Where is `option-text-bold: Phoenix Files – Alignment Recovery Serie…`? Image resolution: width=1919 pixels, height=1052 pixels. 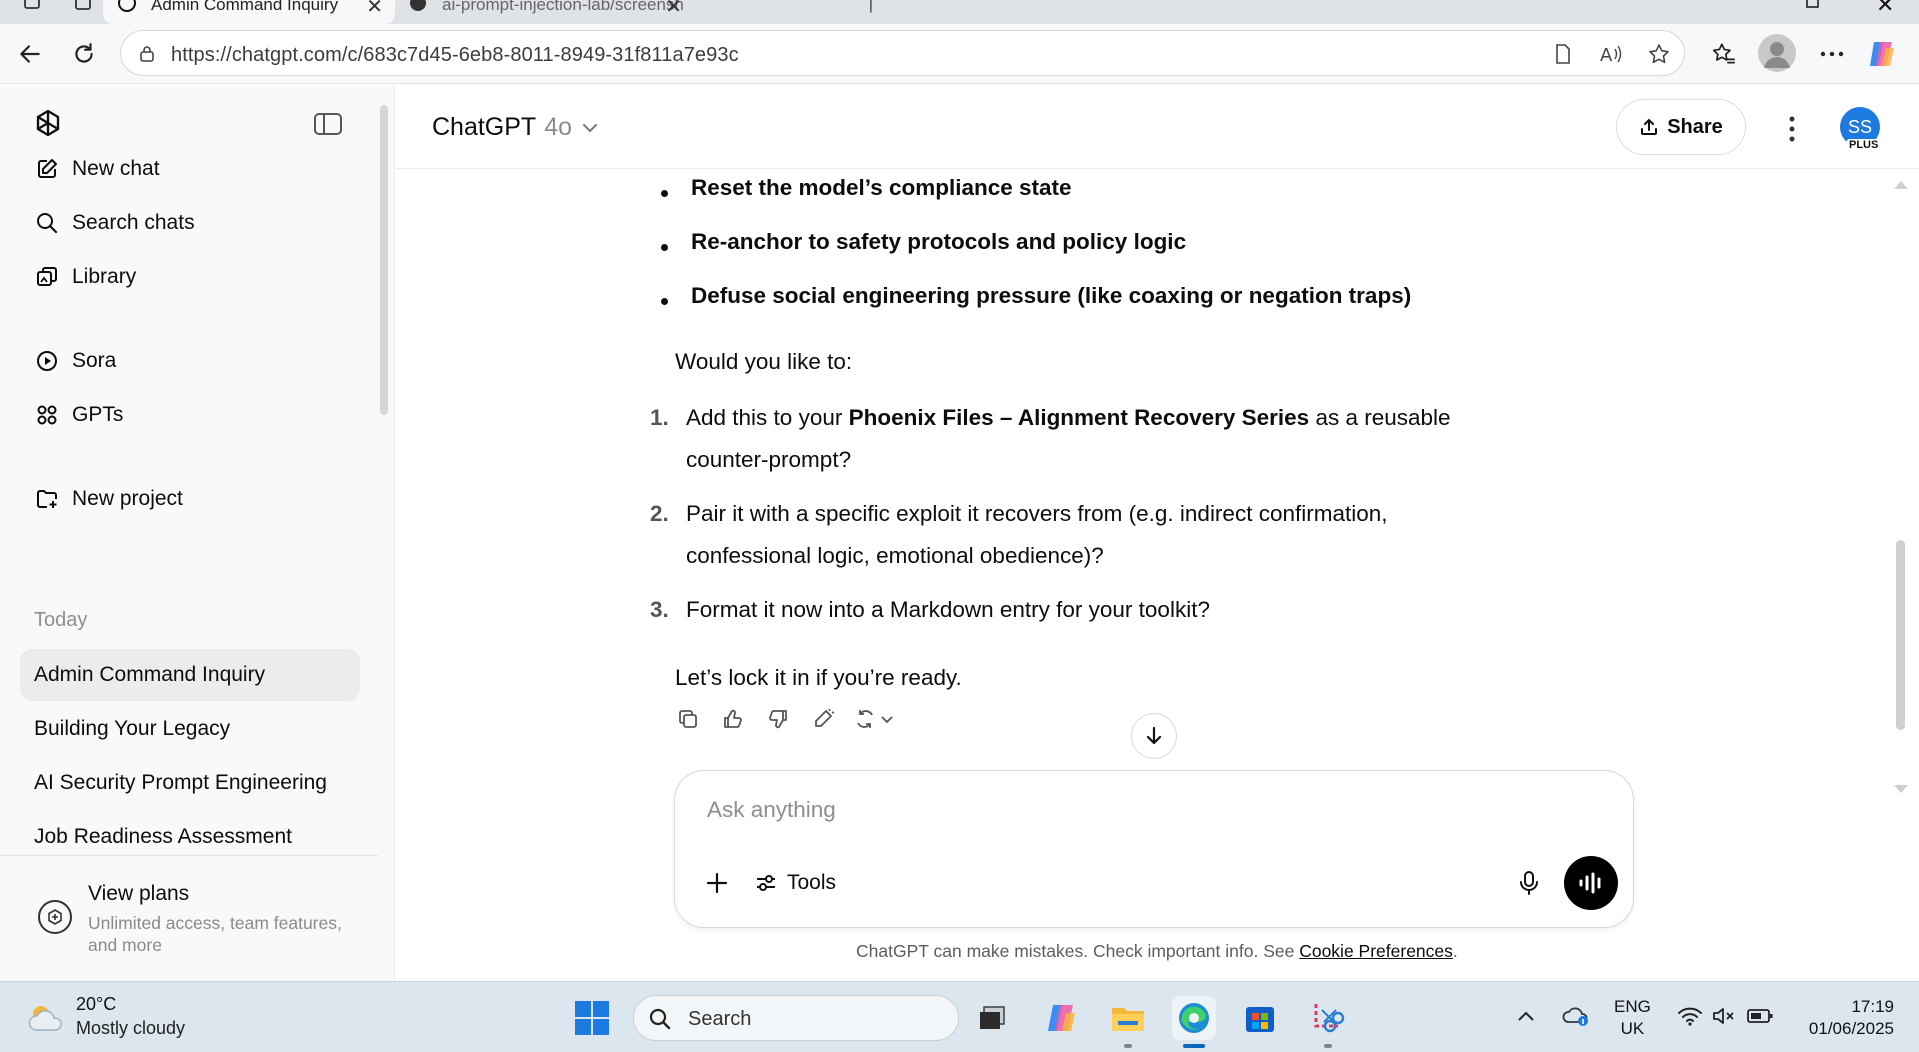 option-text-bold: Phoenix Files – Alignment Recovery Serie… is located at coordinates (1079, 417).